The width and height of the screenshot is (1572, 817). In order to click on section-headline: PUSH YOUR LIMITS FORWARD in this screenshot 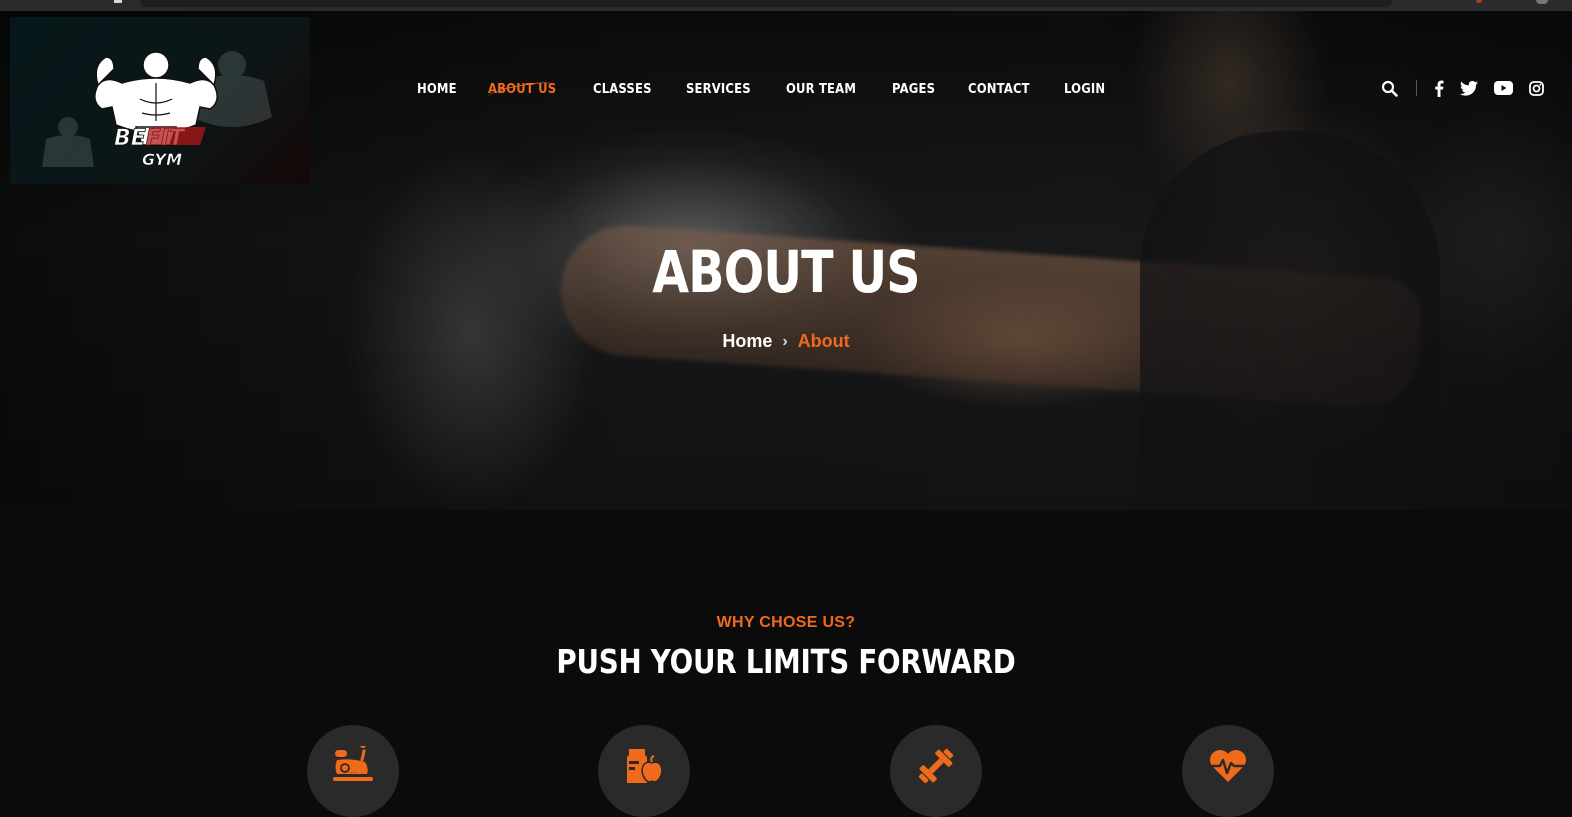, I will do `click(786, 661)`.